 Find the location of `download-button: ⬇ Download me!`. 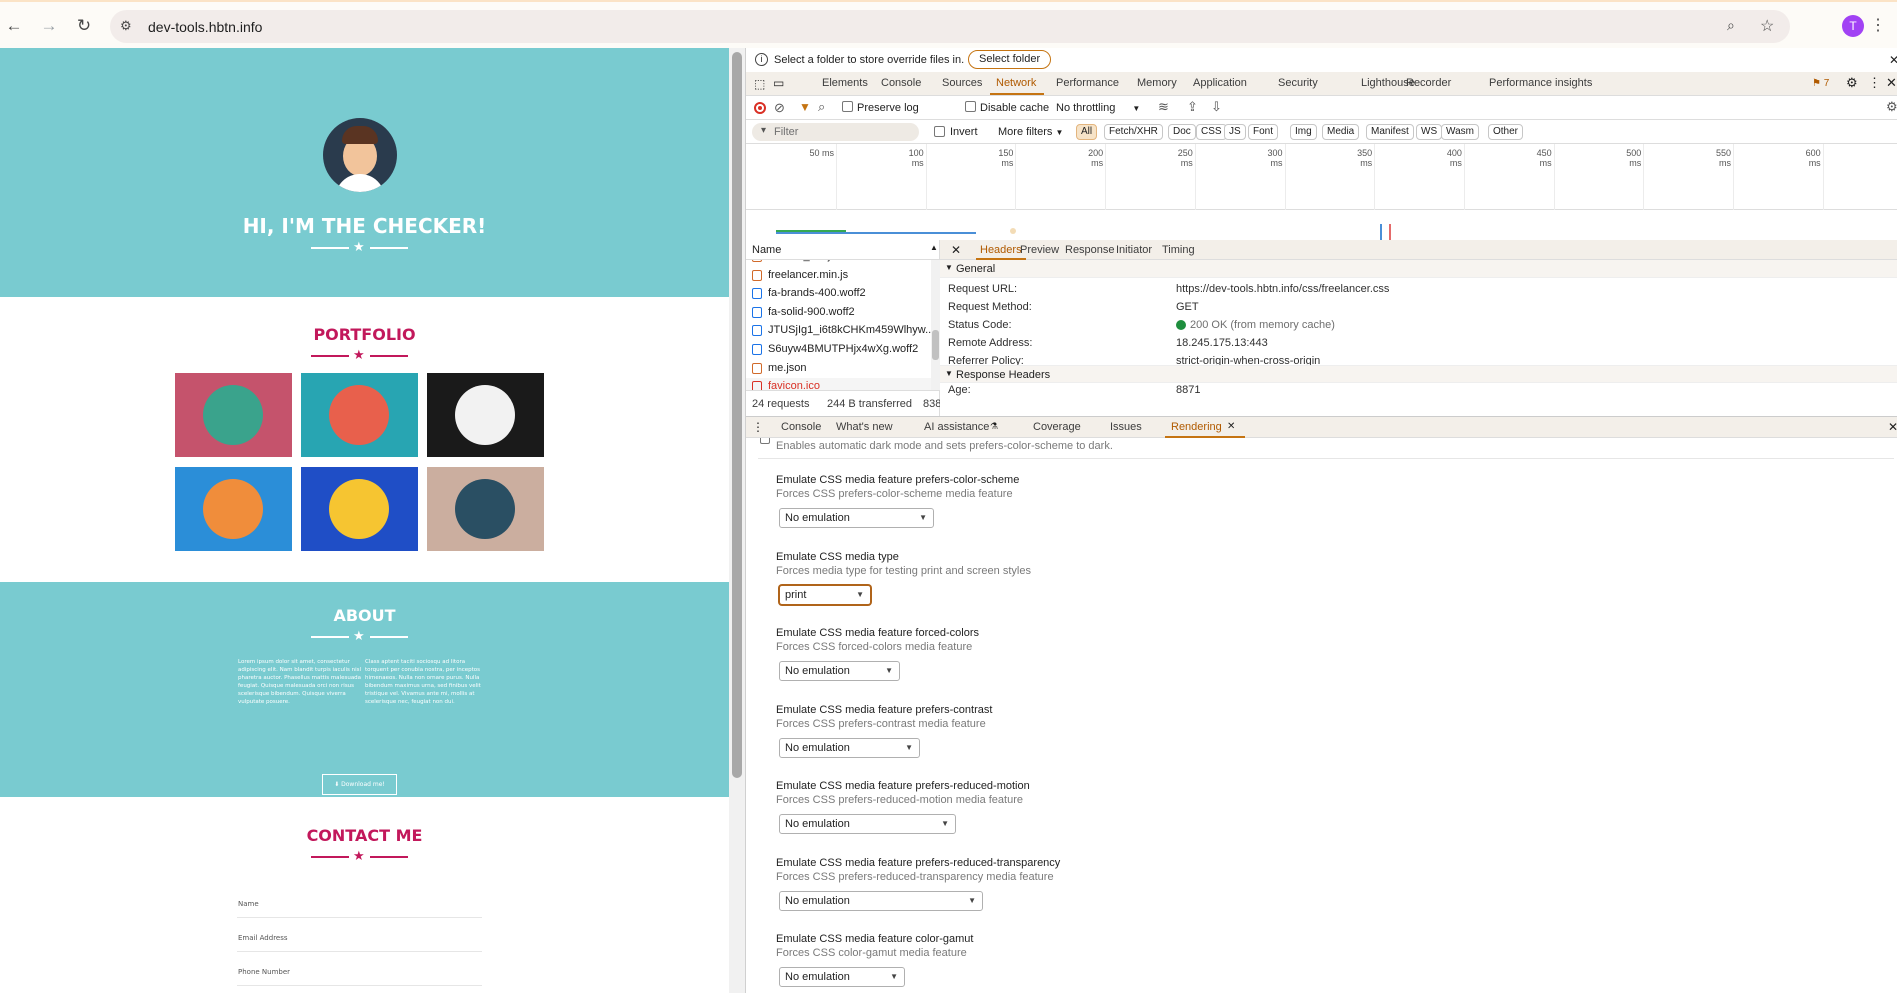

download-button: ⬇ Download me! is located at coordinates (359, 784).